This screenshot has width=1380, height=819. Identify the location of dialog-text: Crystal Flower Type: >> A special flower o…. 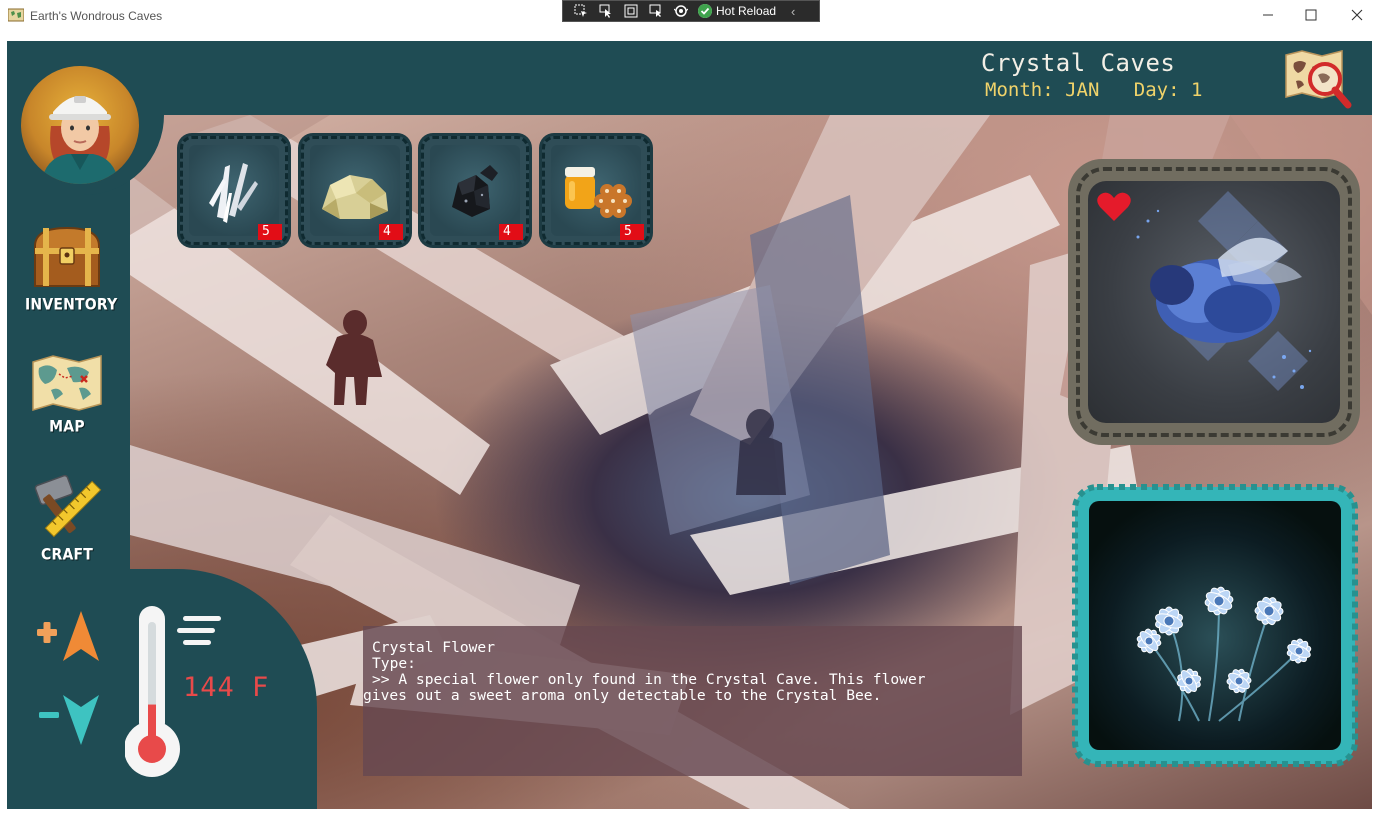
(692, 672).